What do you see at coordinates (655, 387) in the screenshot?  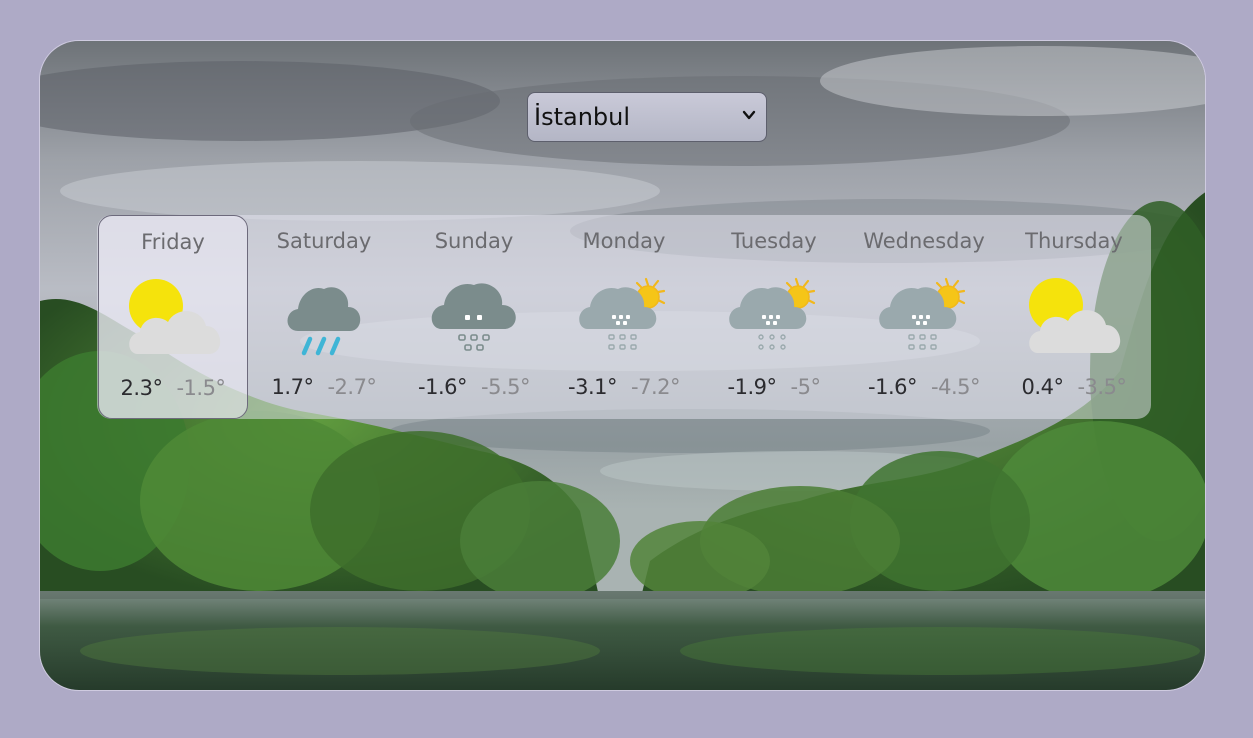 I see `temp-low: -7.2°` at bounding box center [655, 387].